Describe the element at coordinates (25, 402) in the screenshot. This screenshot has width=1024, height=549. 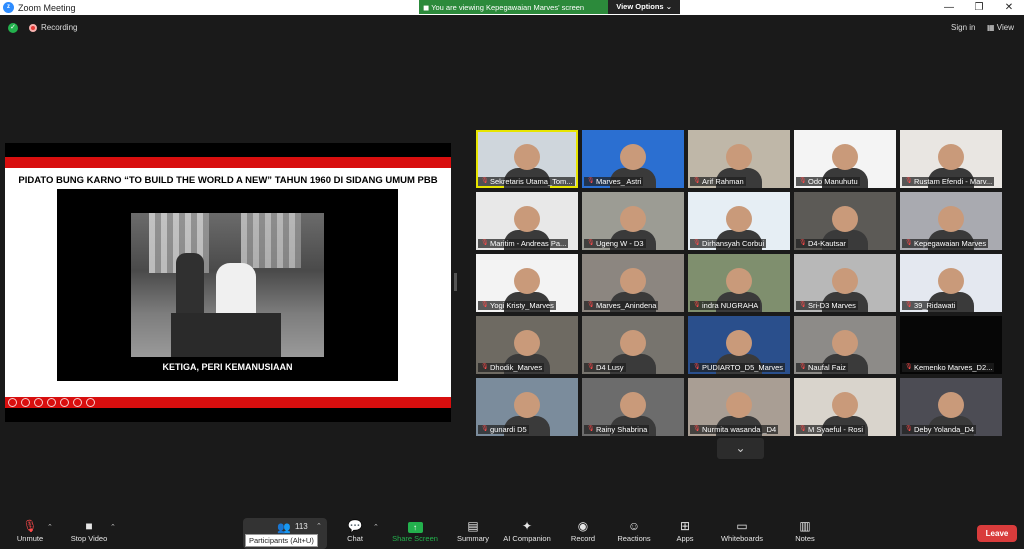
I see `next-icon` at that location.